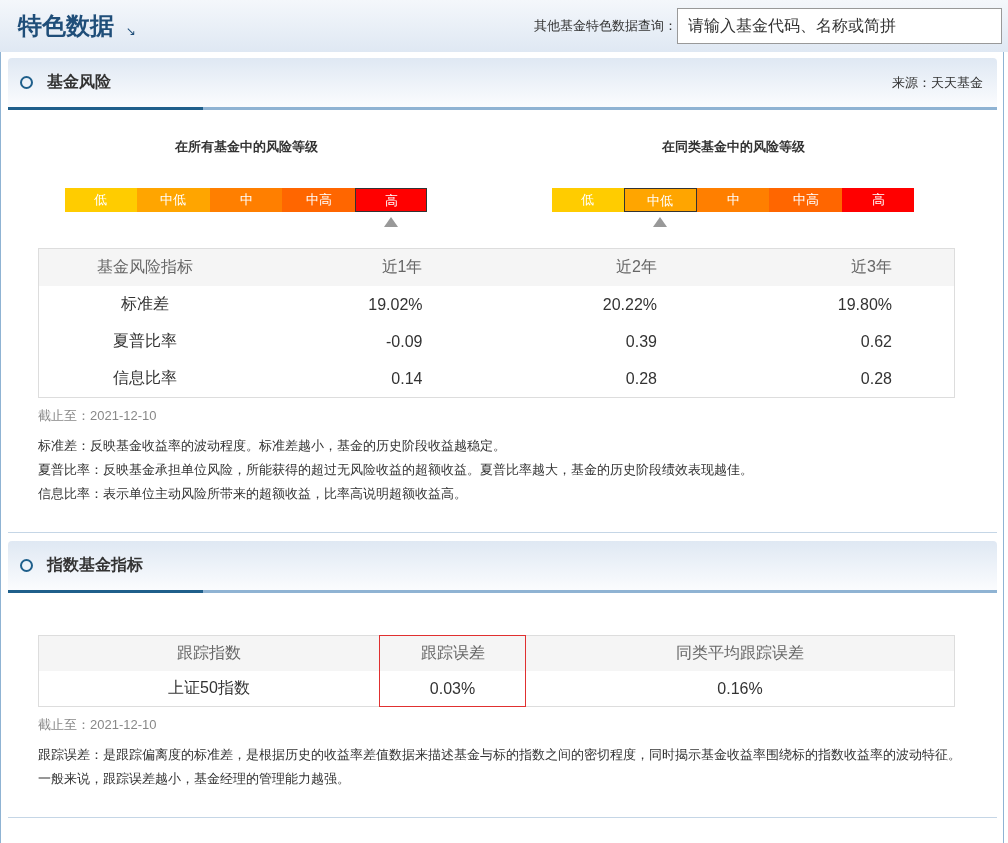 The height and width of the screenshot is (843, 1008). Describe the element at coordinates (253, 494) in the screenshot. I see `note-text: 信息比率：表示单位主动风险所带来的超额收益，比率高说明超额收益高。` at that location.